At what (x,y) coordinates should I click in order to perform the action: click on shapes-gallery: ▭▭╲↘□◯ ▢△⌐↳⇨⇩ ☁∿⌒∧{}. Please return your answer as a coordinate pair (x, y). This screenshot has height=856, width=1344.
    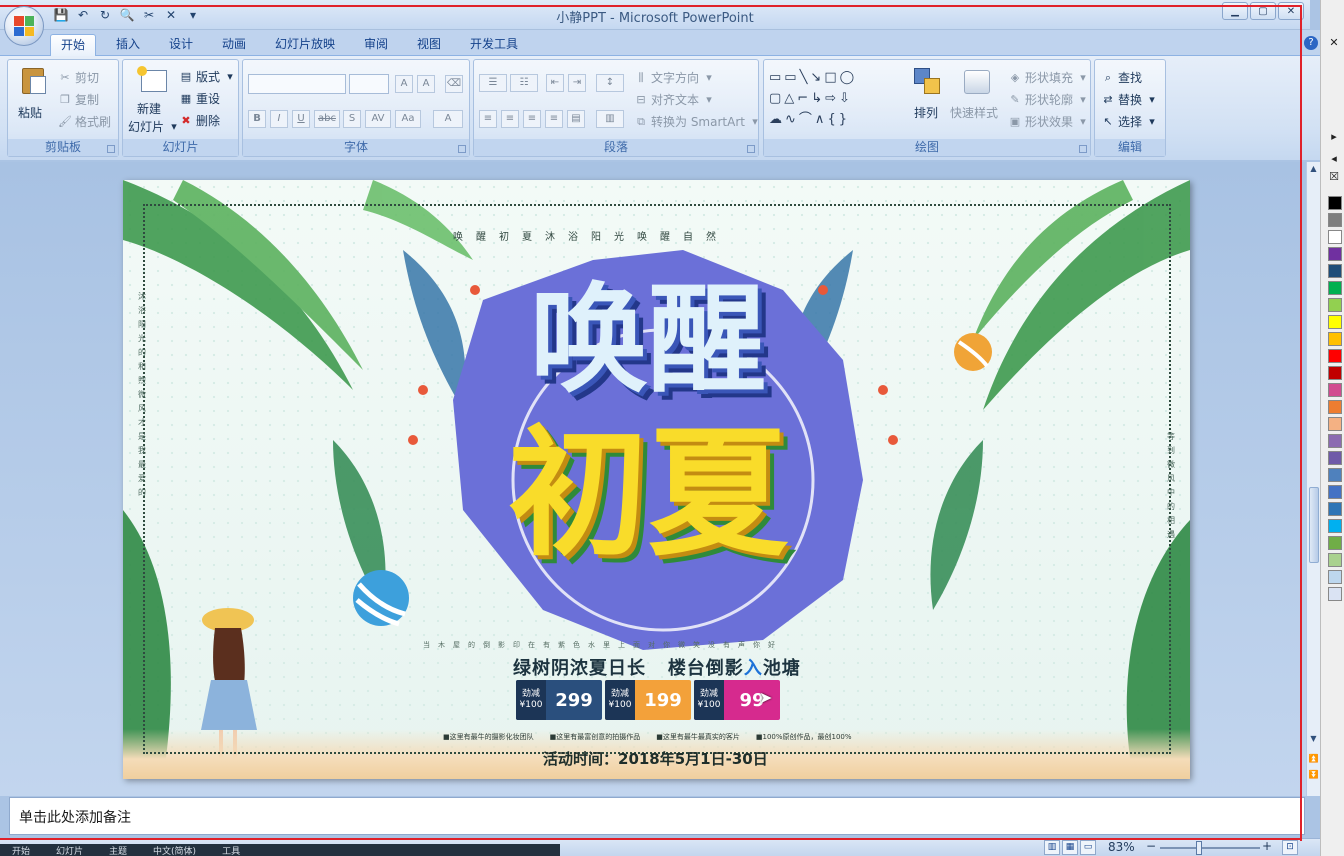
    Looking at the image, I should click on (831, 97).